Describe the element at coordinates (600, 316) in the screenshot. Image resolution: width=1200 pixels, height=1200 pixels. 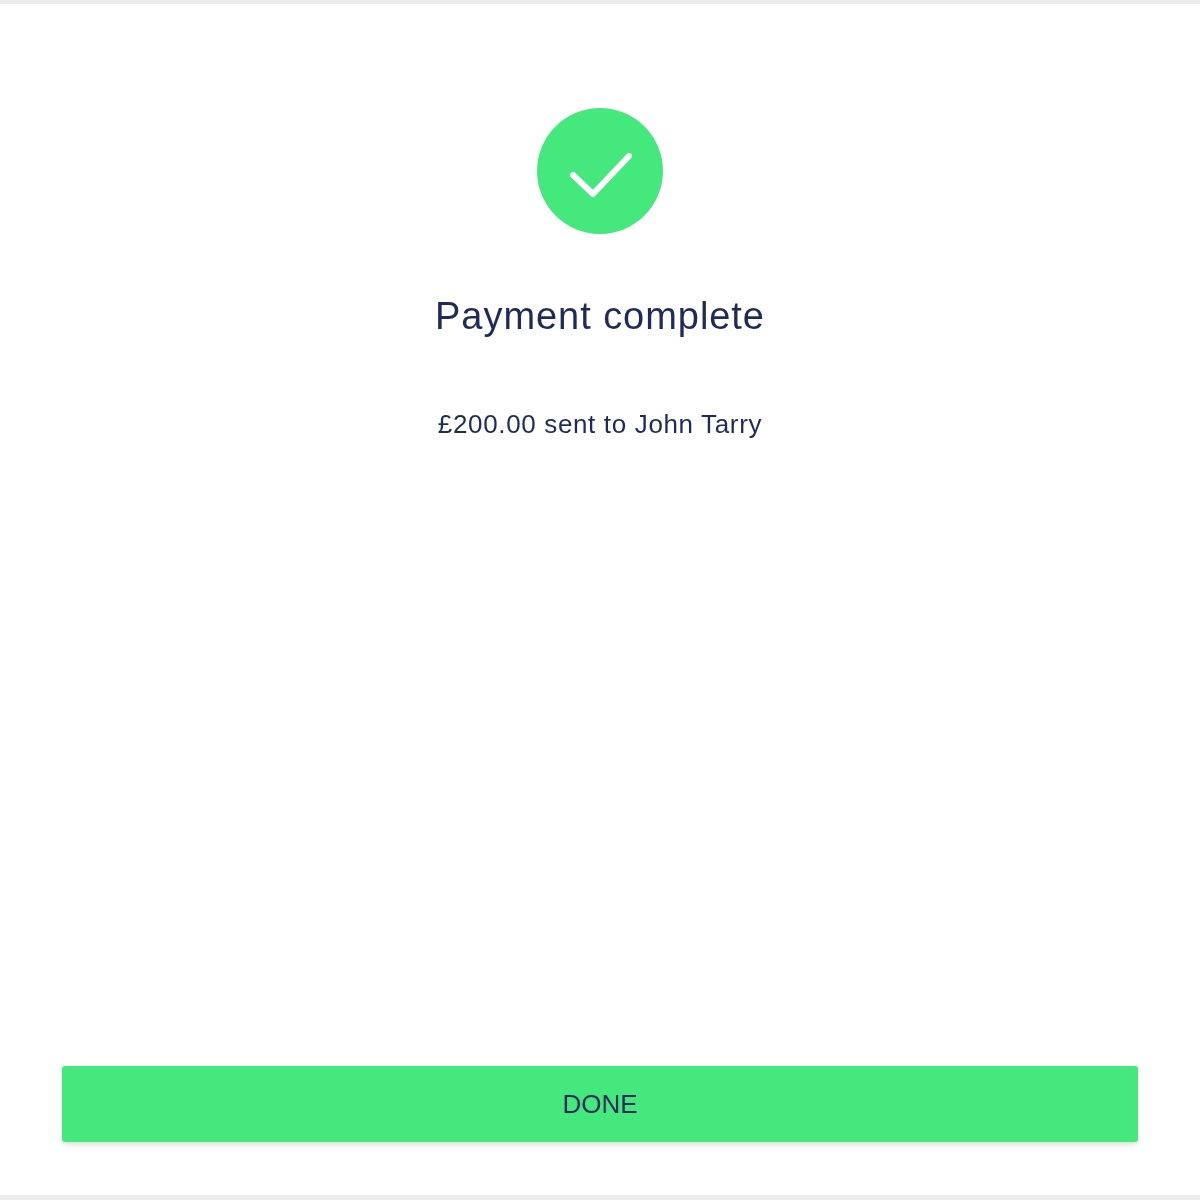
I see `title: Payment complete` at that location.